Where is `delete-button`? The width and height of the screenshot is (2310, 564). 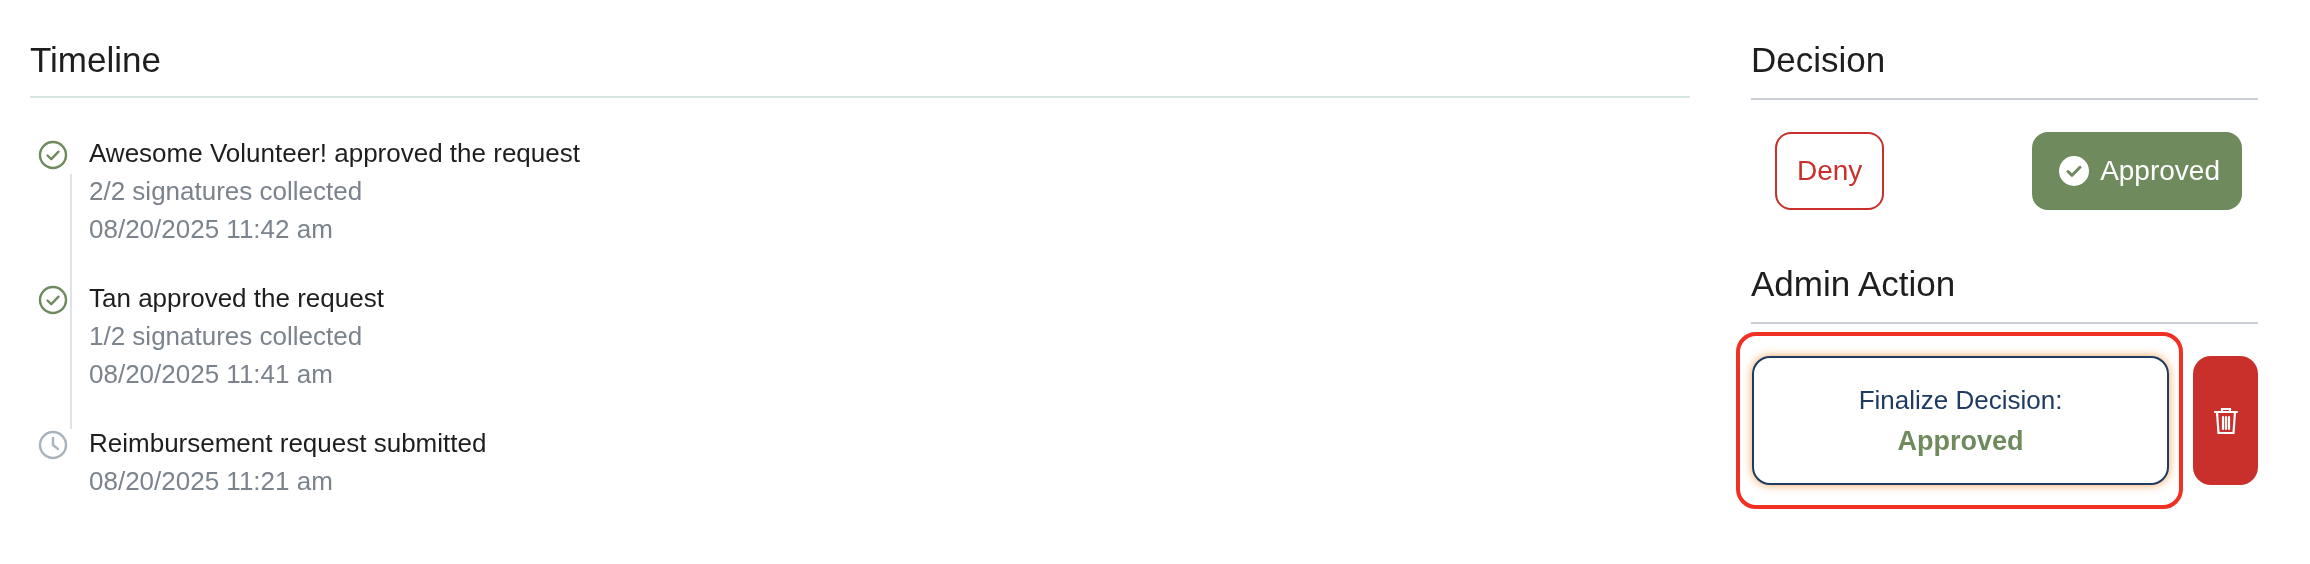
delete-button is located at coordinates (2225, 420).